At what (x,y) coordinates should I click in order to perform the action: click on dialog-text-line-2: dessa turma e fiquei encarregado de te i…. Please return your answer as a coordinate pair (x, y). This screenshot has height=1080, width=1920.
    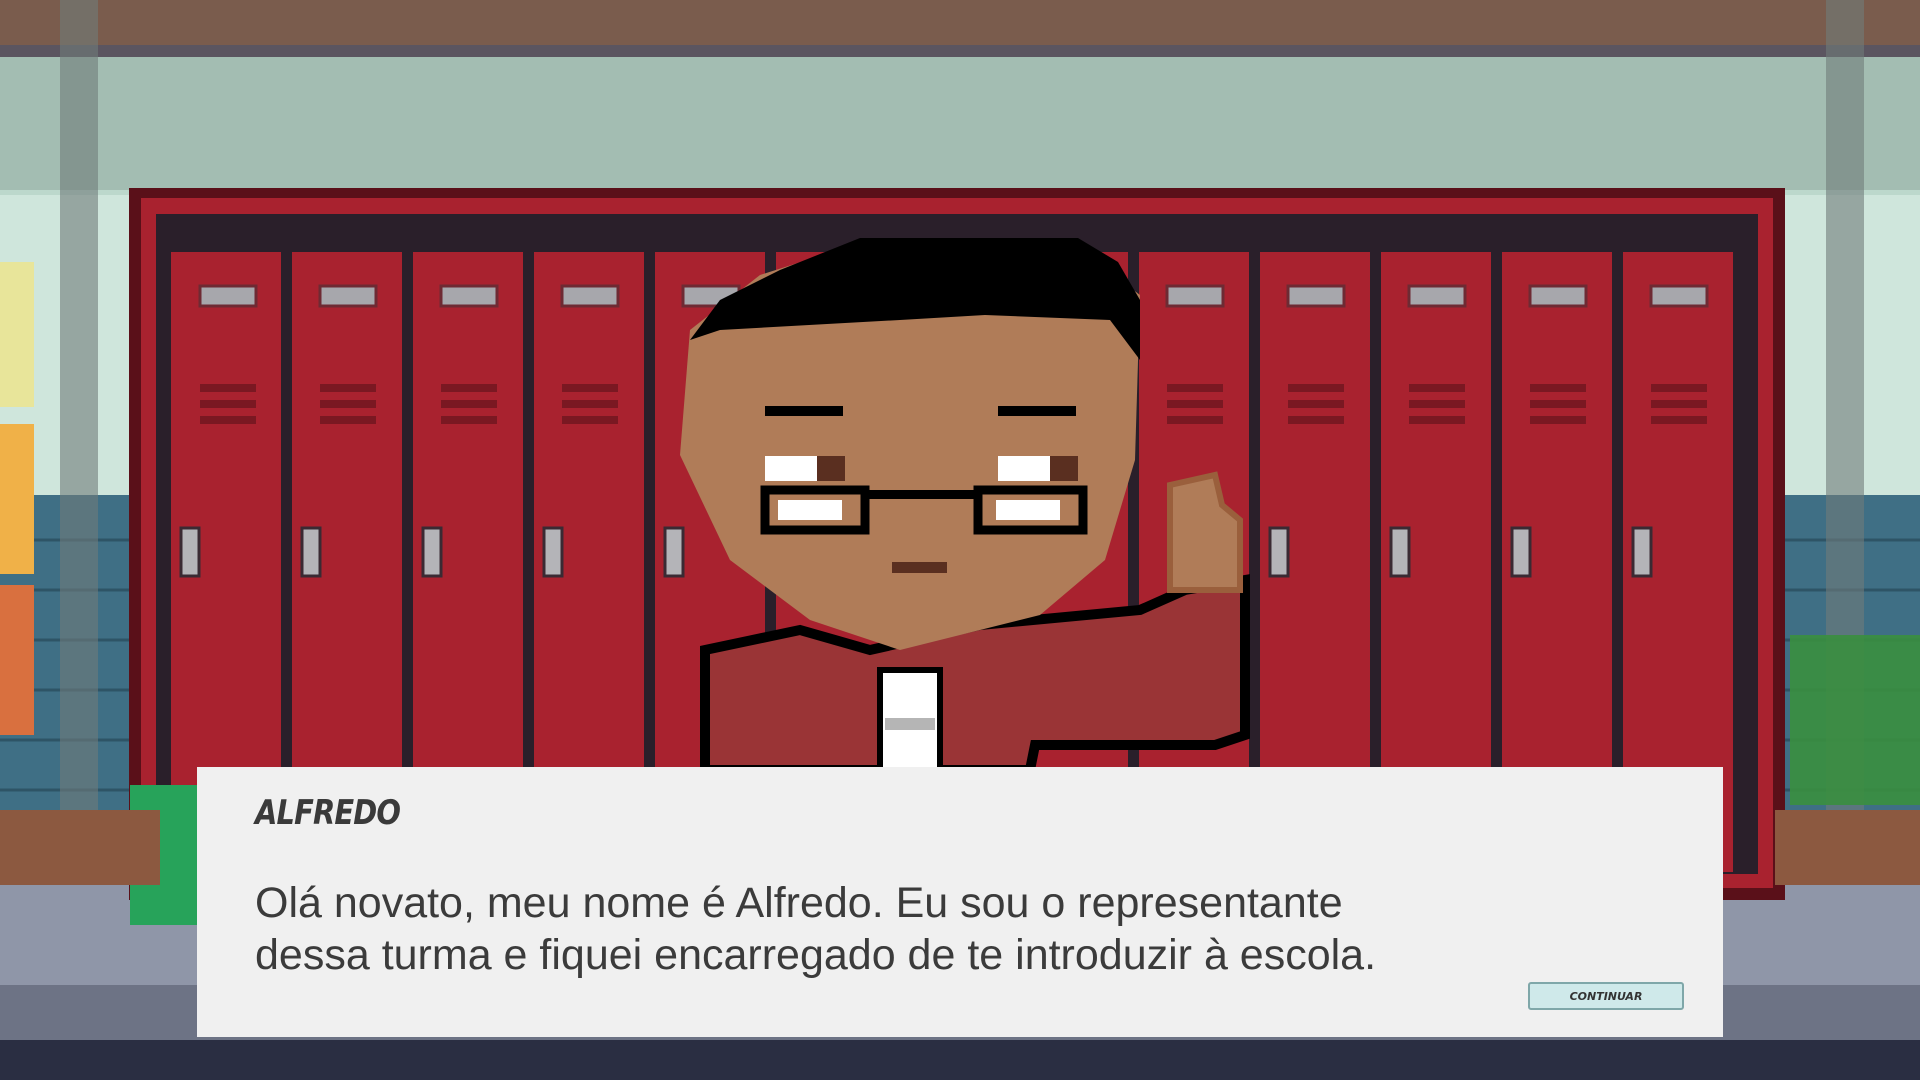
    Looking at the image, I should click on (816, 955).